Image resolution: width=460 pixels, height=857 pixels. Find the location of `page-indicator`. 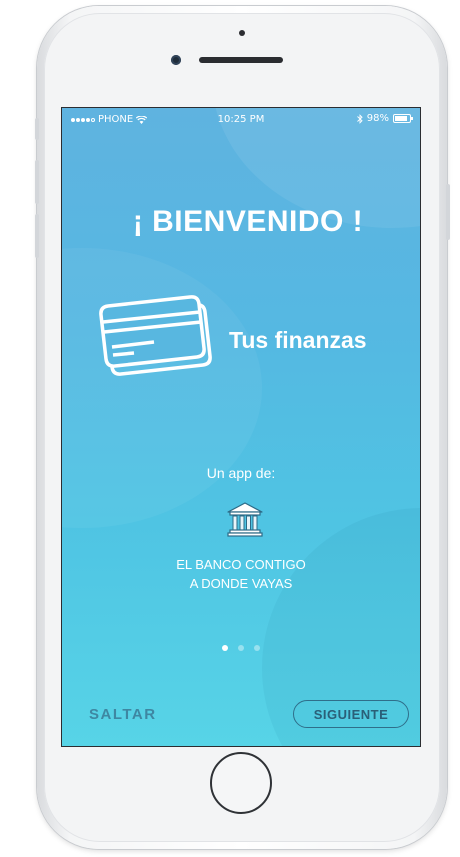

page-indicator is located at coordinates (241, 648).